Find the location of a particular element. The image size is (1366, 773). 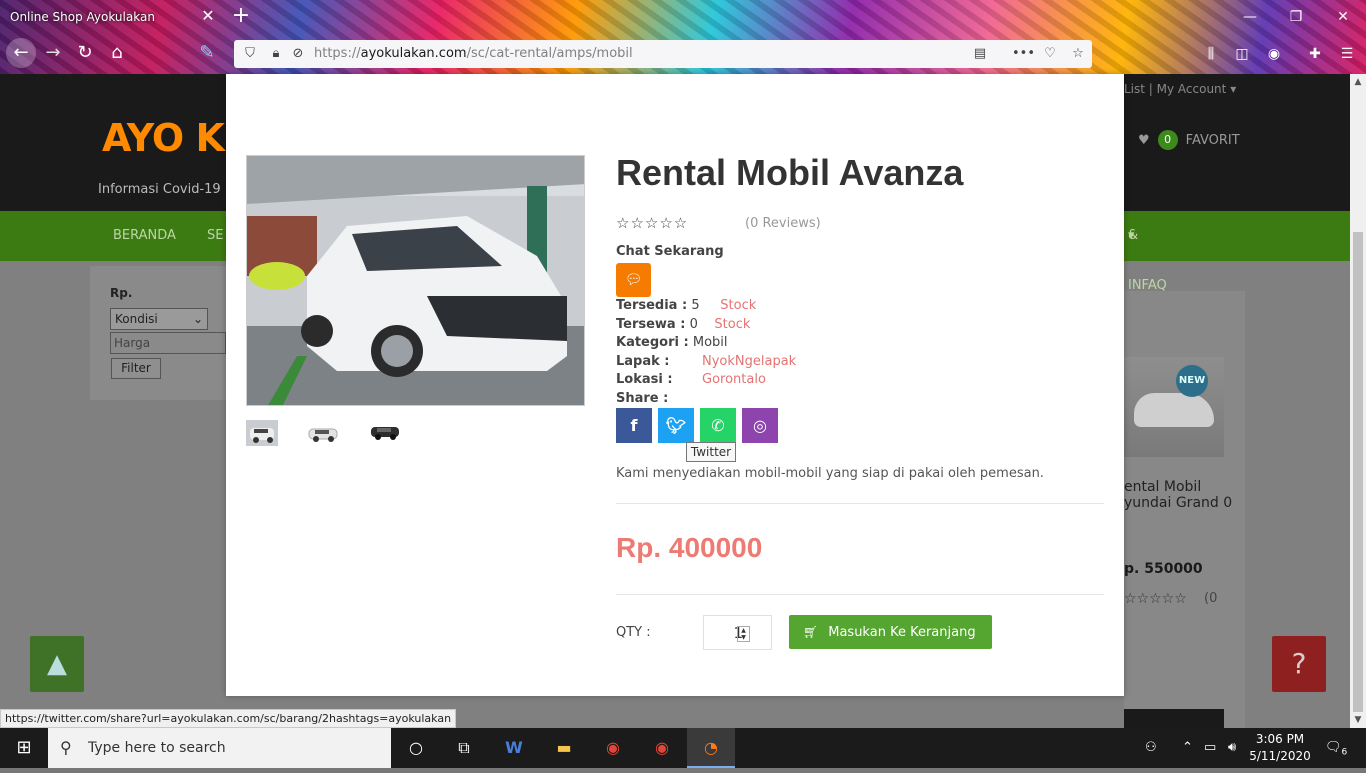

whatsapp-share-button: ✆ is located at coordinates (718, 425).